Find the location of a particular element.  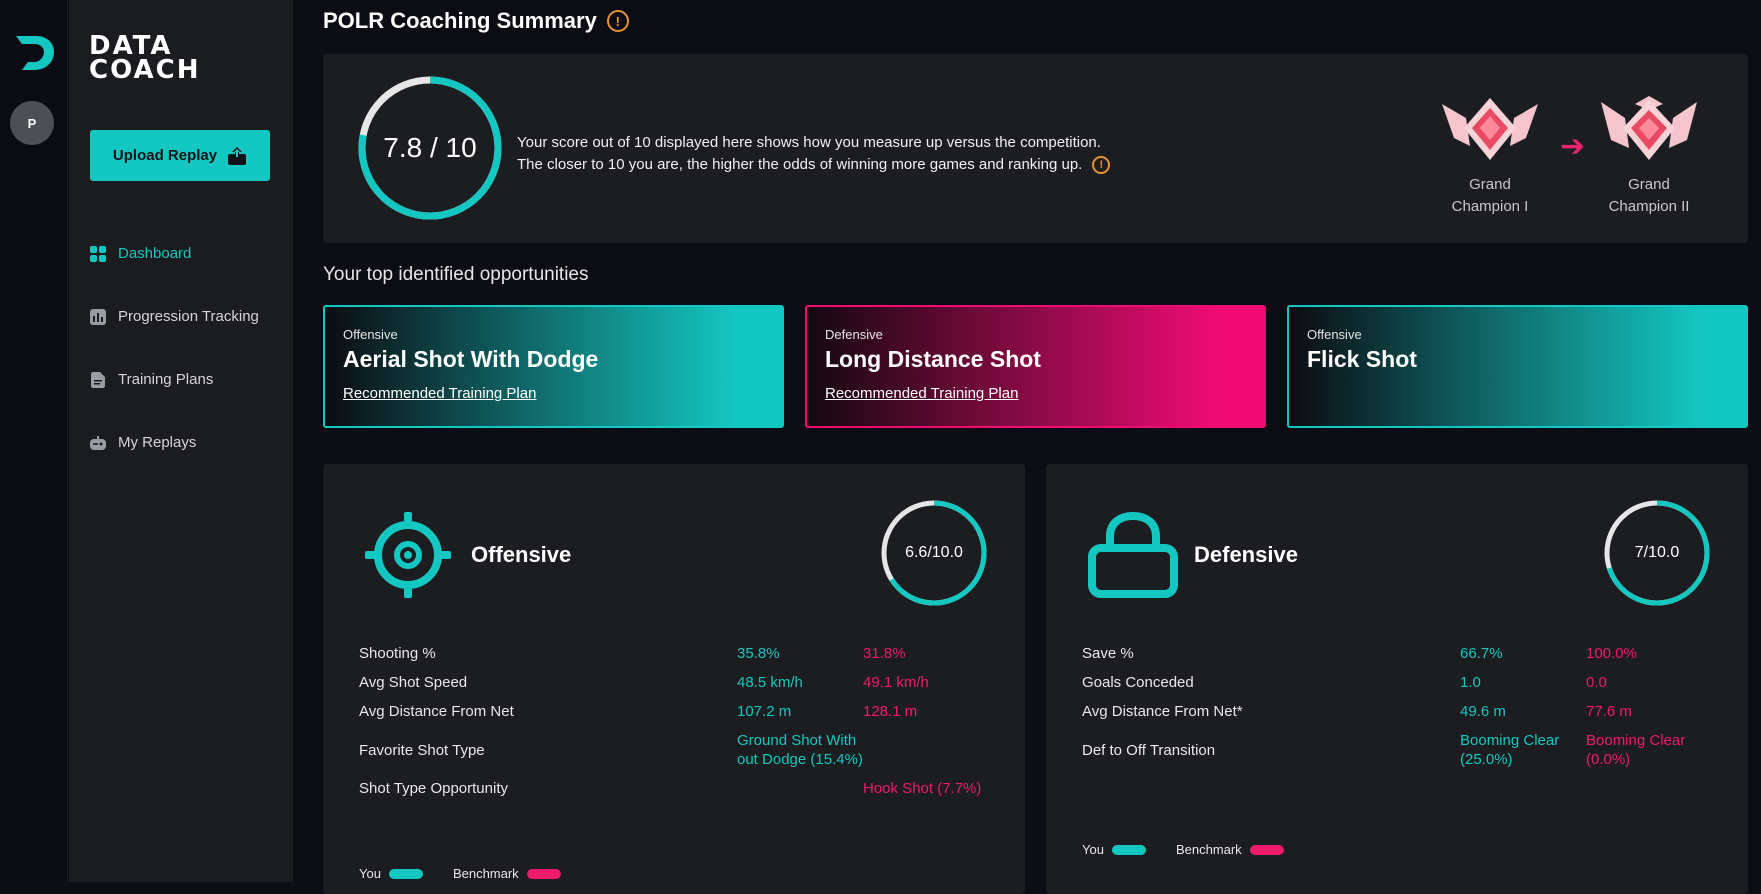

sidebar-item-label: Progression Tracking is located at coordinates (188, 316).